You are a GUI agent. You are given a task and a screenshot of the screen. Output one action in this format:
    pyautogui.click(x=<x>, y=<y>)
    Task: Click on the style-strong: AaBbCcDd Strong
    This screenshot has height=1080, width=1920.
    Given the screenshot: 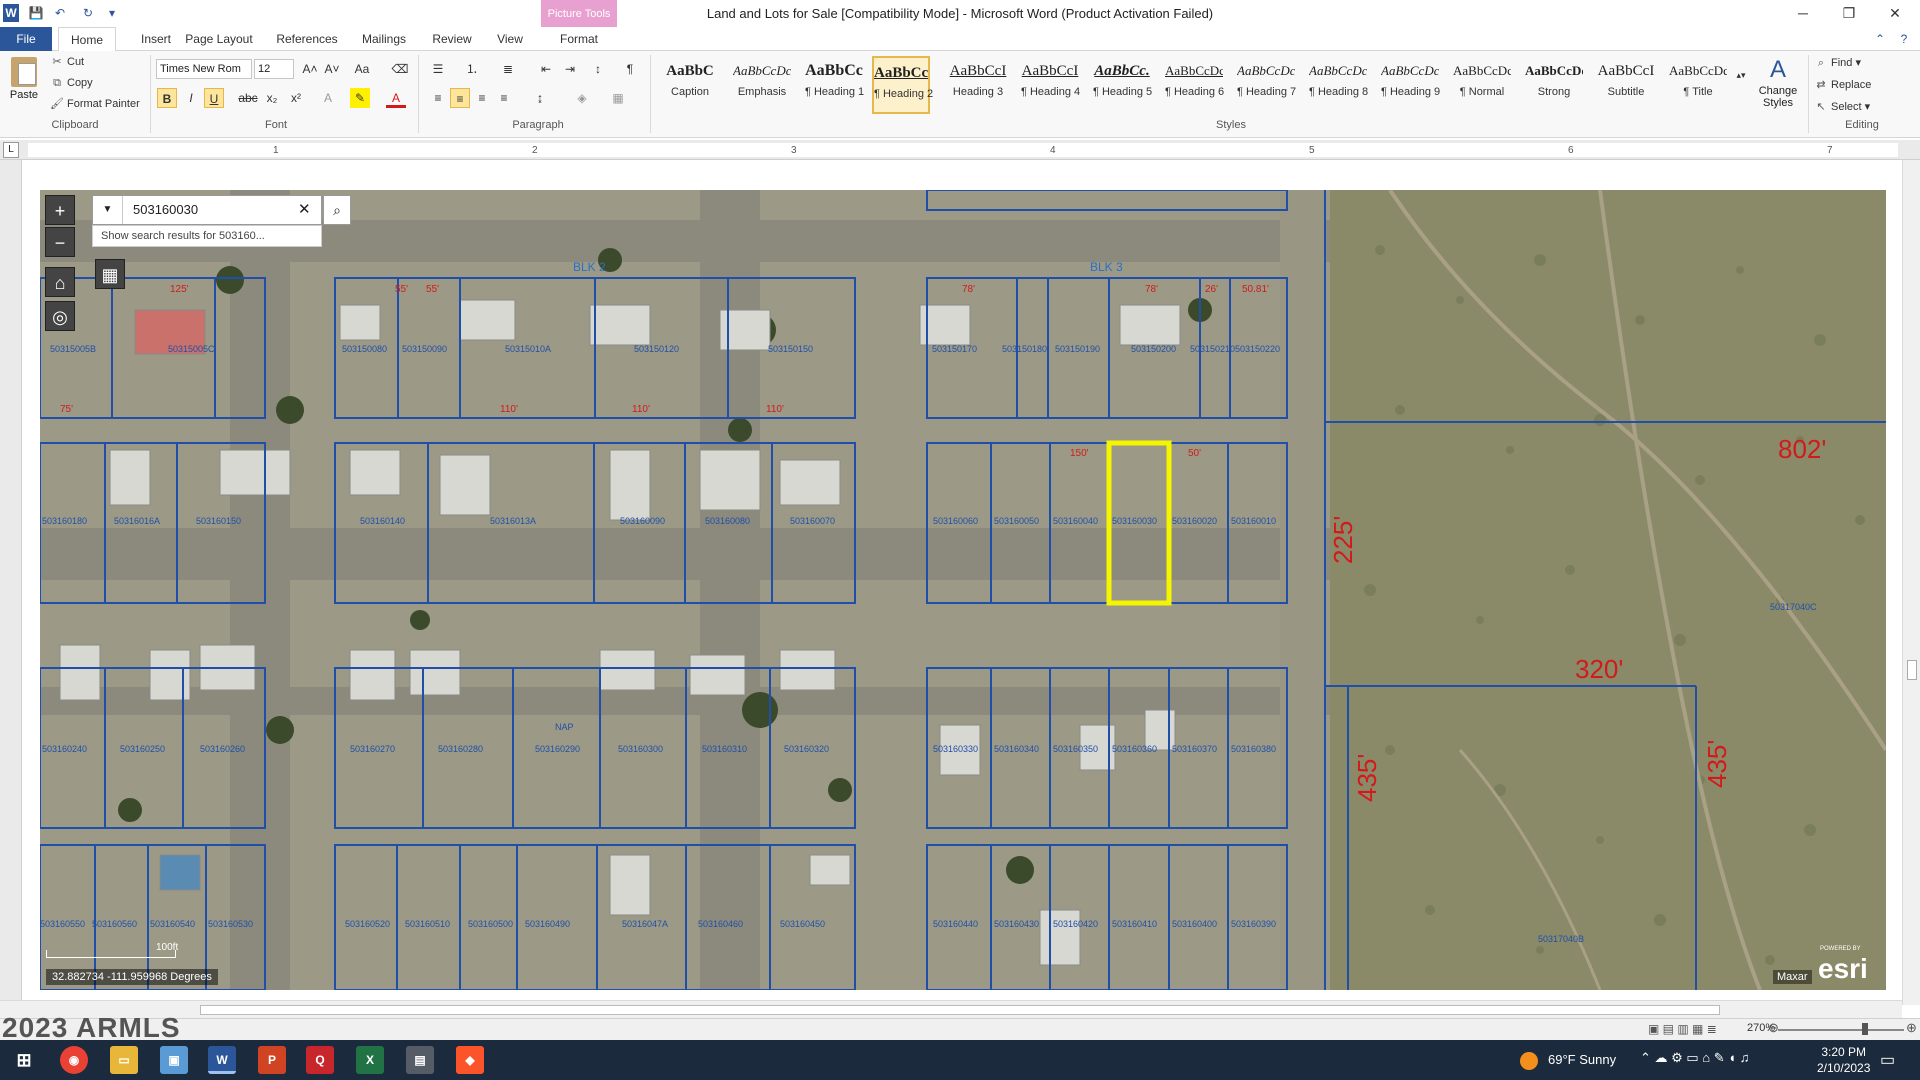 What is the action you would take?
    pyautogui.click(x=1554, y=85)
    